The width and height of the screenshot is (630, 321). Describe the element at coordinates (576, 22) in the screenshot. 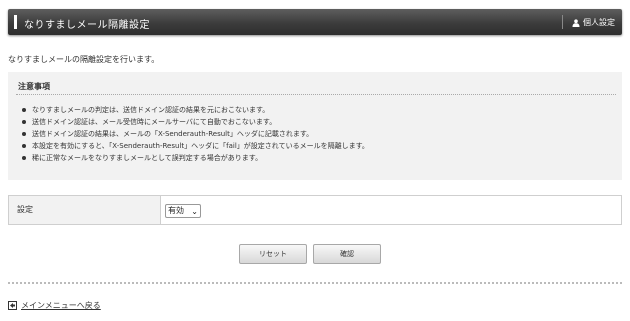

I see `user-icon` at that location.